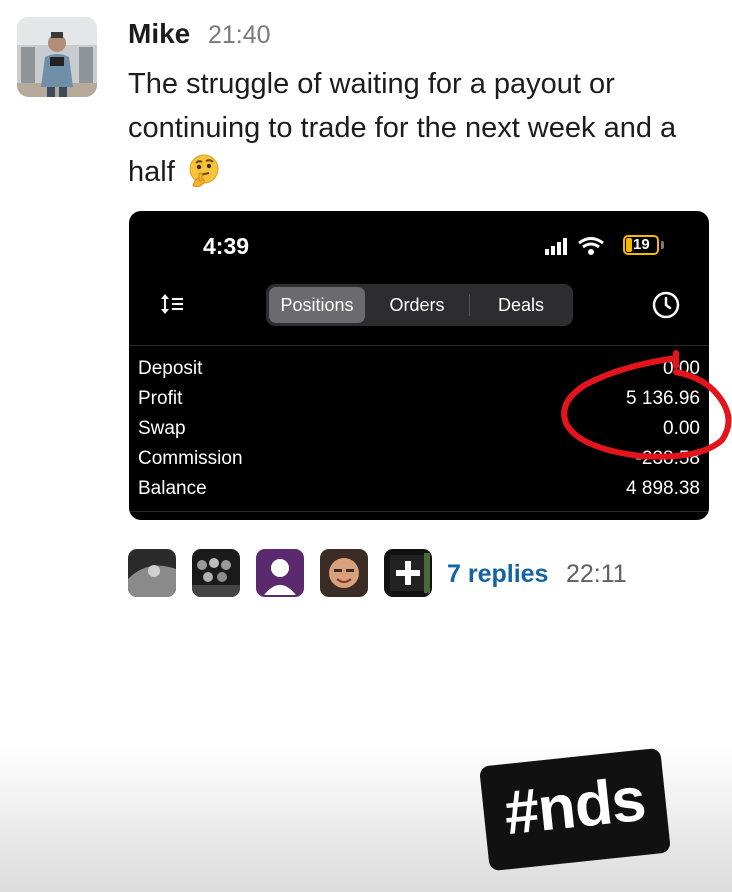 This screenshot has width=732, height=892. What do you see at coordinates (469, 305) in the screenshot?
I see `segment-divider` at bounding box center [469, 305].